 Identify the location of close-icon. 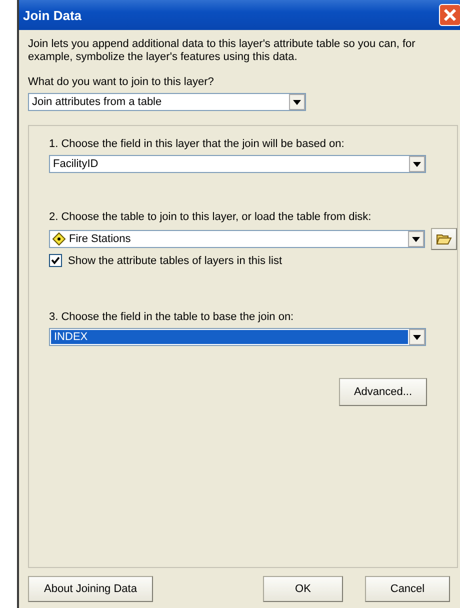
(450, 15).